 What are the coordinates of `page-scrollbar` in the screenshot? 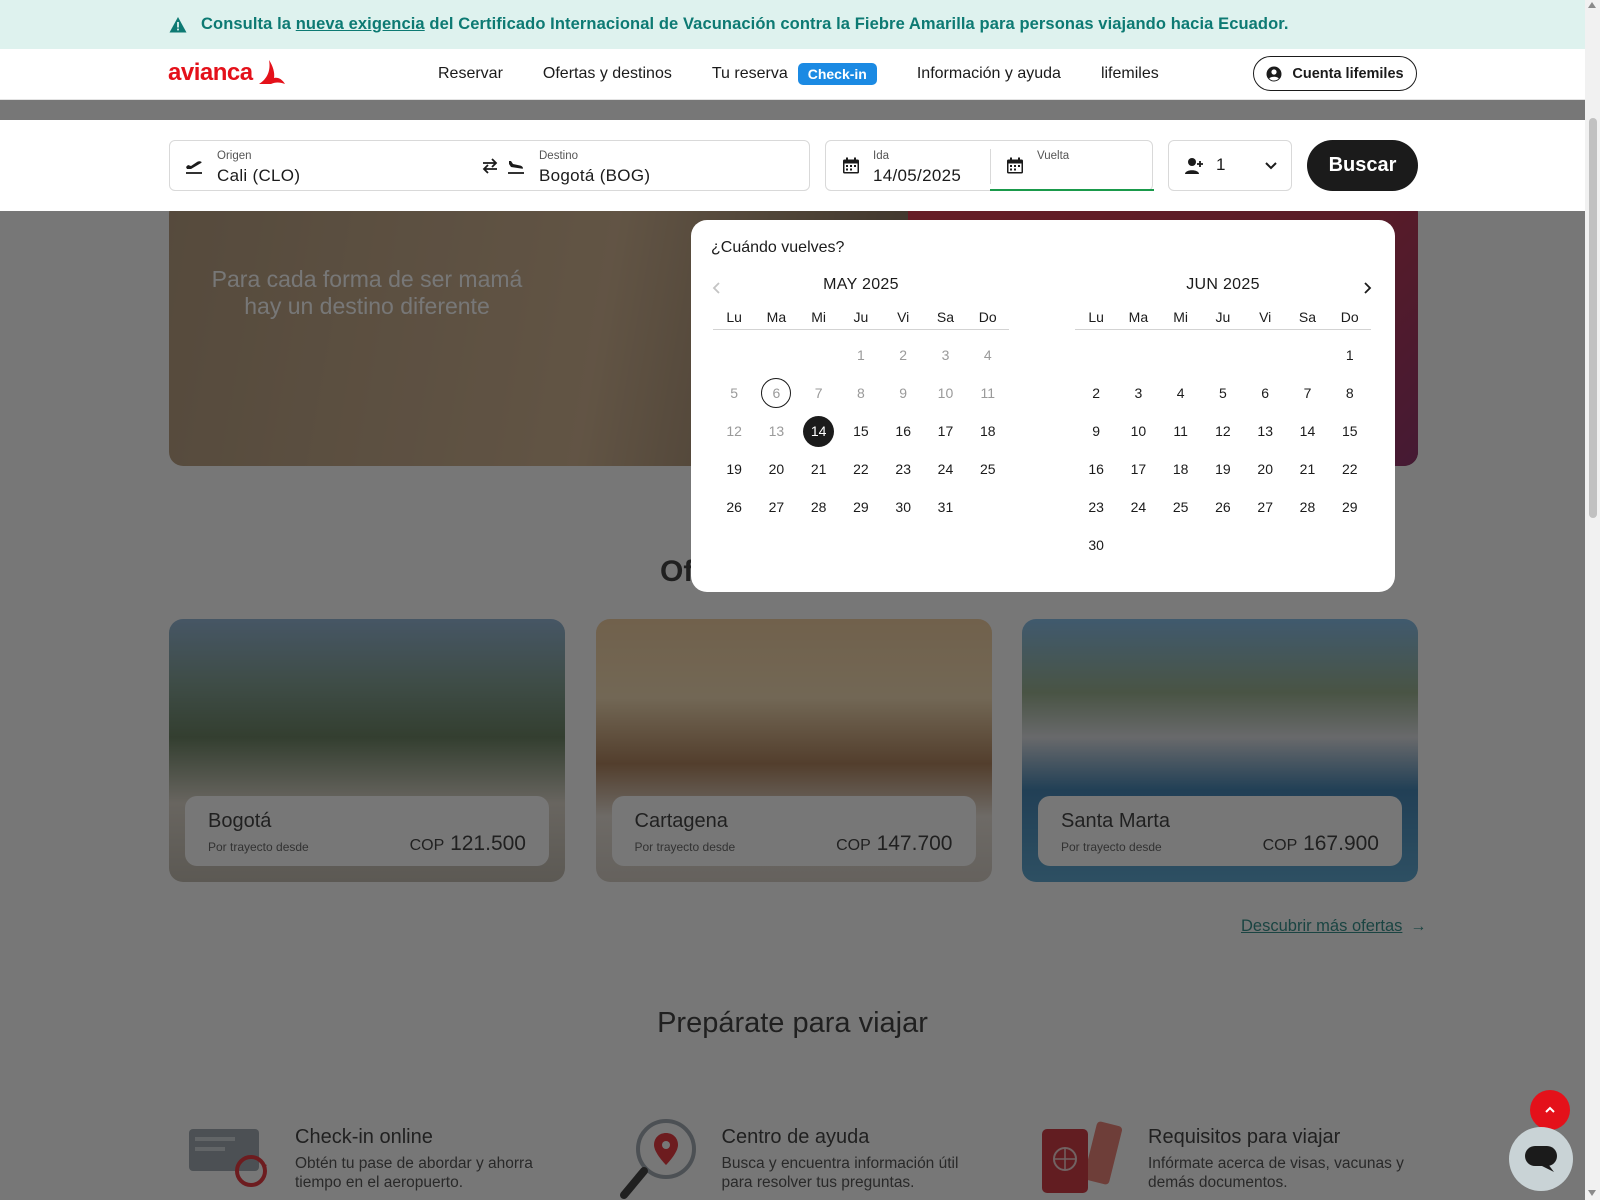 It's located at (1592, 600).